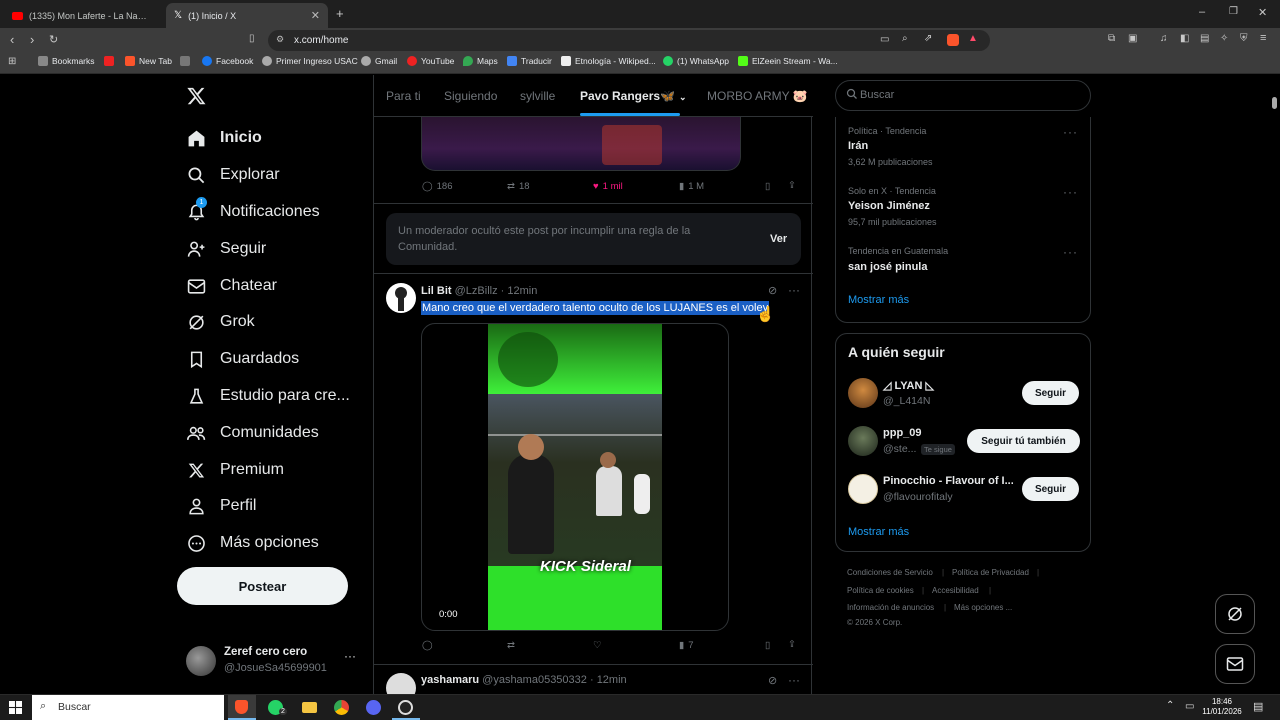 The height and width of the screenshot is (720, 1280). What do you see at coordinates (792, 644) in the screenshot?
I see `share-icon: ⇪` at bounding box center [792, 644].